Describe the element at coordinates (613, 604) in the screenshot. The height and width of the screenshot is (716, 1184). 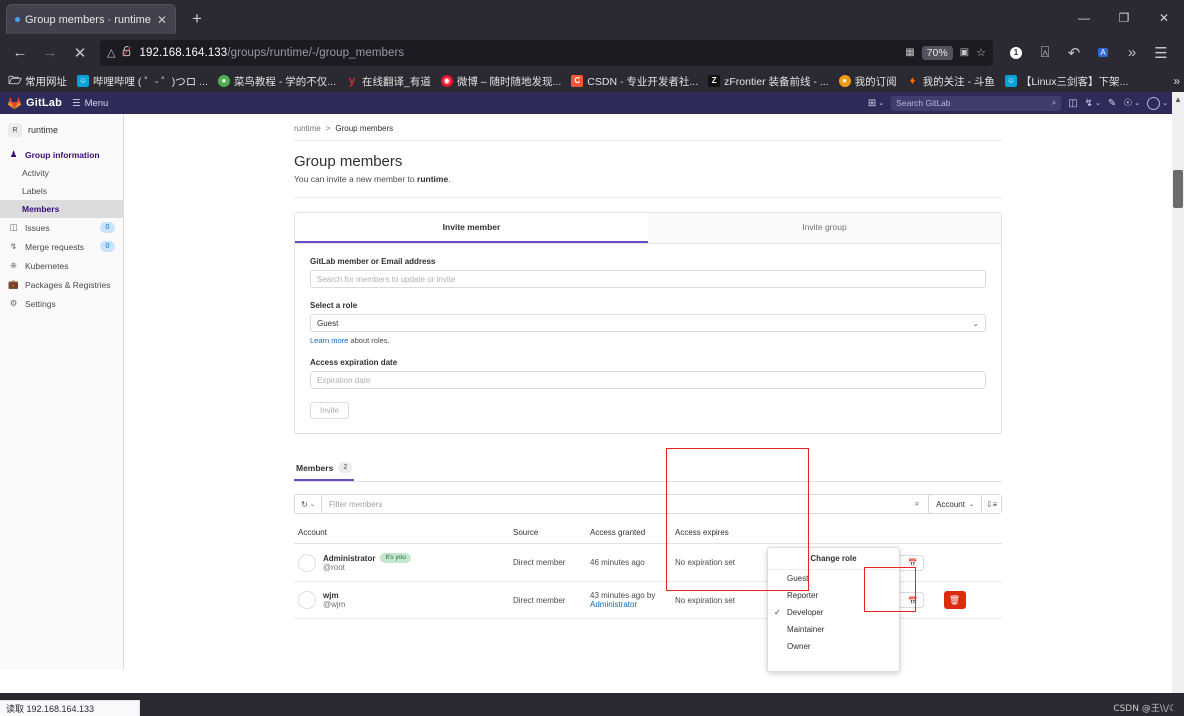
I see `granted-by-link: Administrator` at that location.